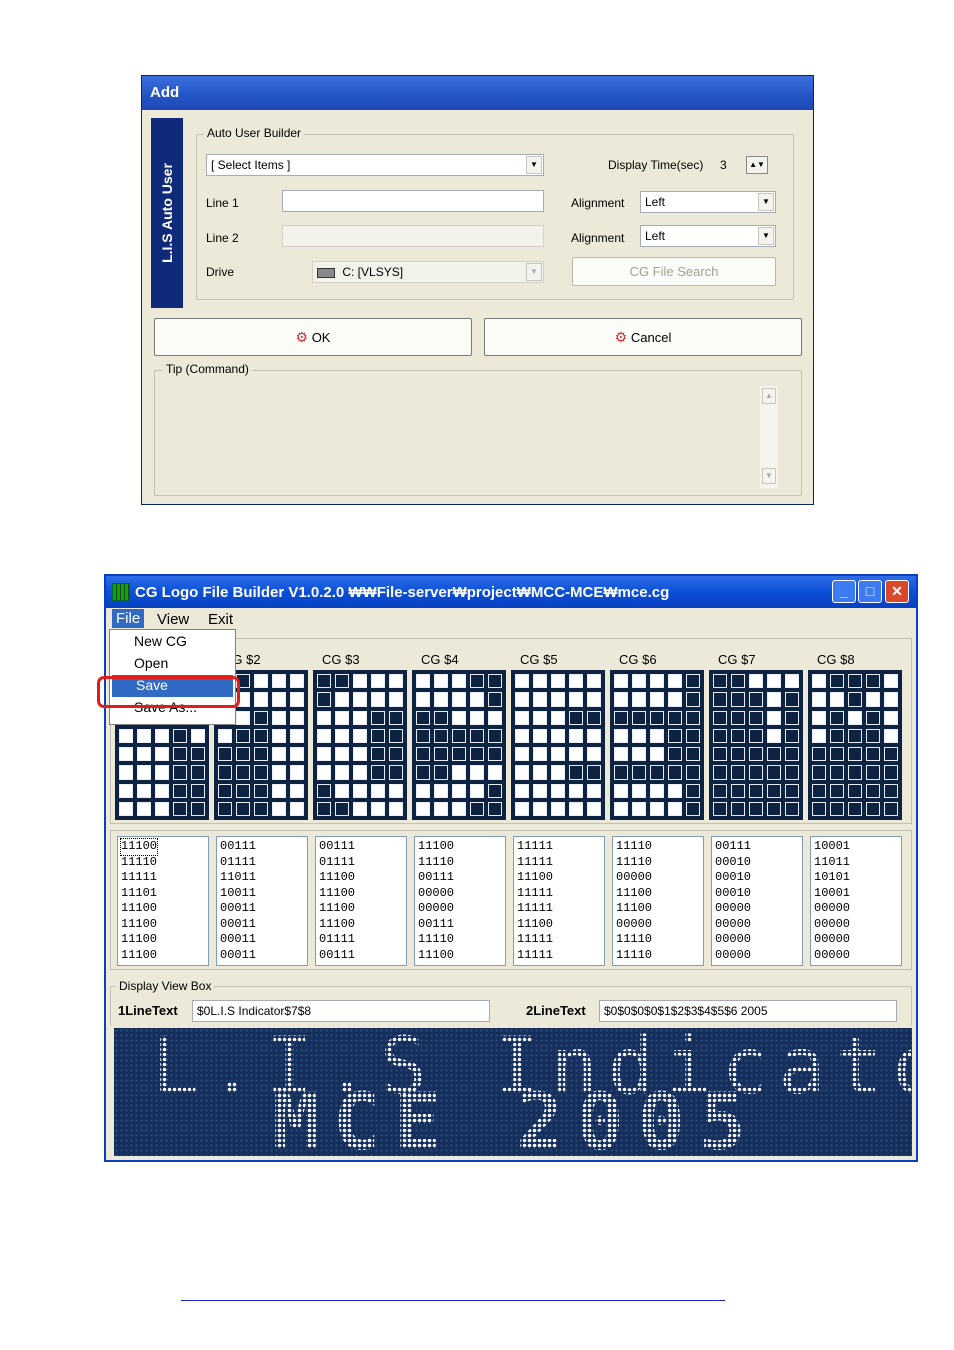 This screenshot has width=954, height=1350. I want to click on alignment-select-2: Left ▼, so click(708, 236).